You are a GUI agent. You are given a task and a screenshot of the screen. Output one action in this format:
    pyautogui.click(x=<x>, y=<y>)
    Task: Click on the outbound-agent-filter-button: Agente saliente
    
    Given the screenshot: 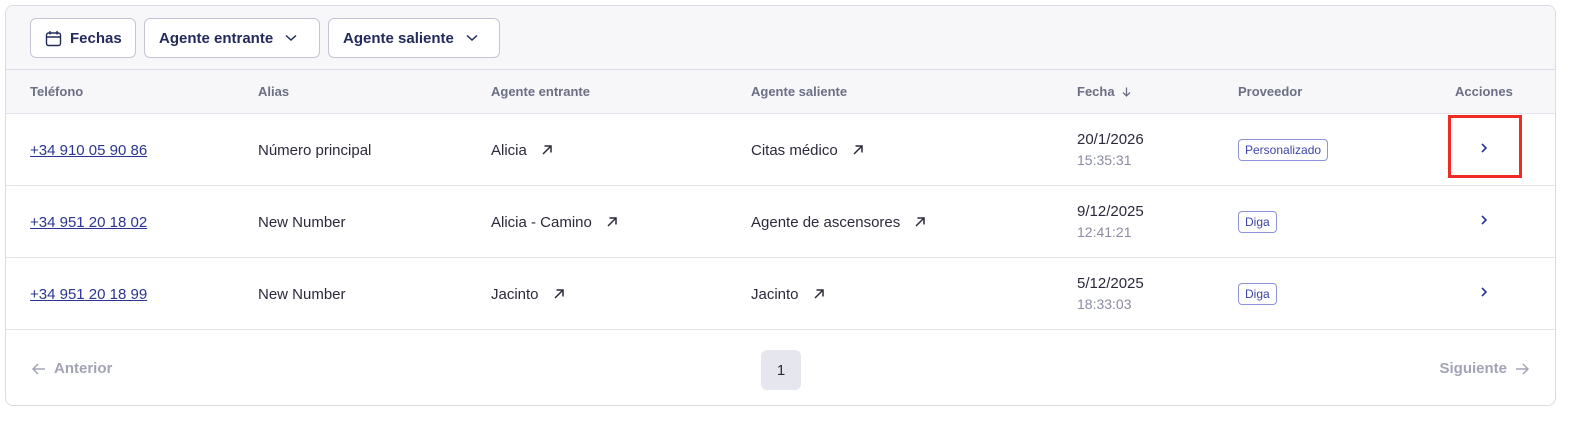 What is the action you would take?
    pyautogui.click(x=414, y=38)
    